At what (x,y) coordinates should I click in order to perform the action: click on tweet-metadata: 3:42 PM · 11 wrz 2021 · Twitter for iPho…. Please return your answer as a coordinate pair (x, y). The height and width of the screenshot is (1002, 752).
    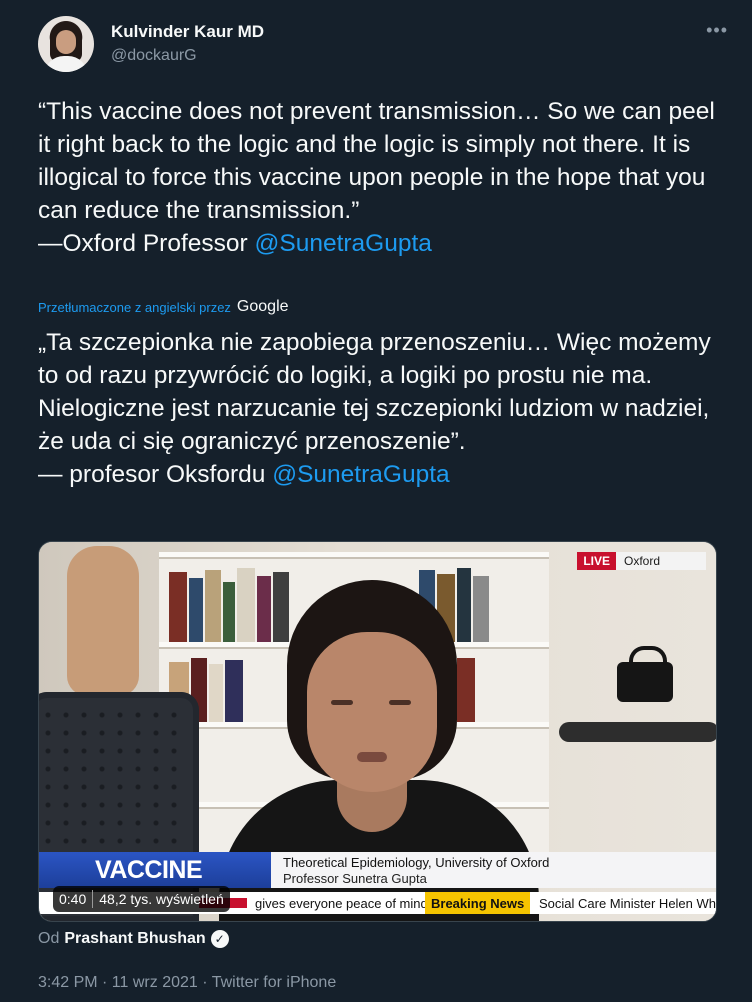
    Looking at the image, I should click on (187, 983).